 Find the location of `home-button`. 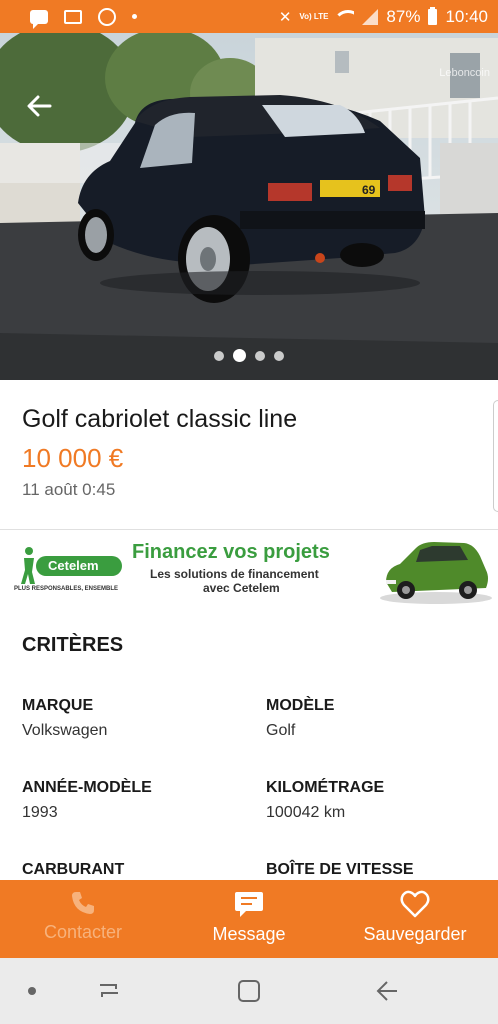

home-button is located at coordinates (249, 991).